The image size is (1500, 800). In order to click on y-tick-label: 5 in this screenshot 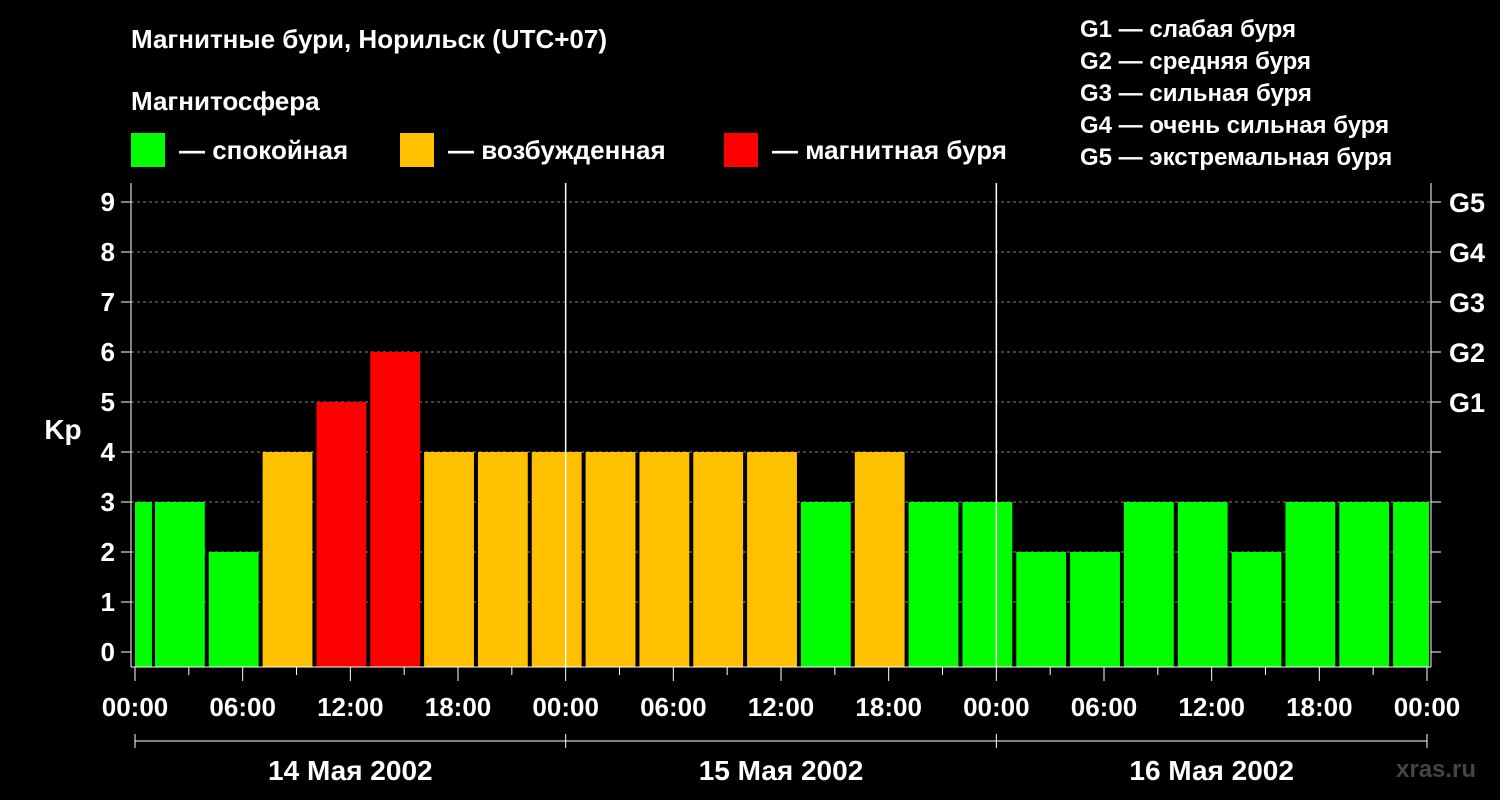, I will do `click(108, 402)`.